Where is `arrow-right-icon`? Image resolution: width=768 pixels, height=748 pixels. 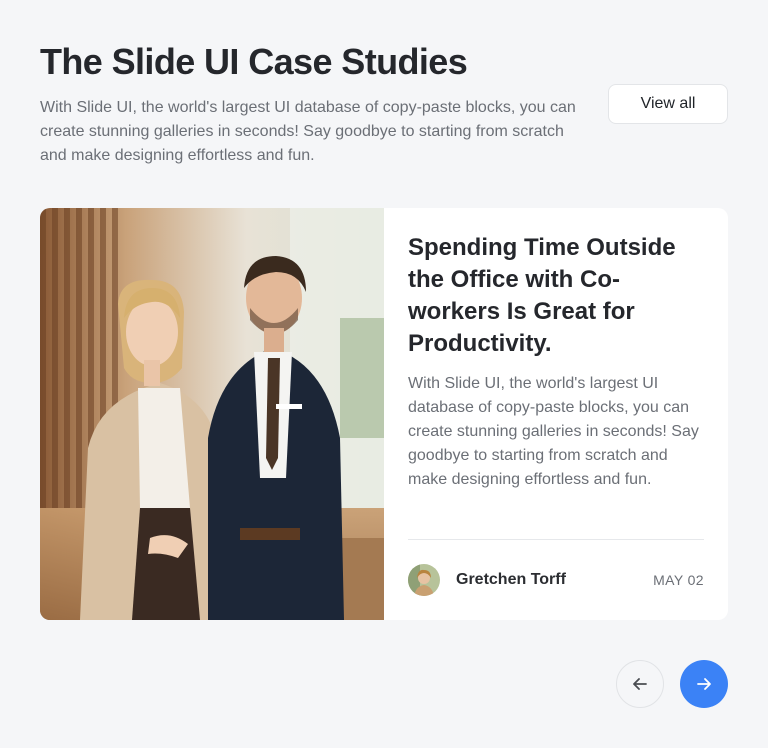 arrow-right-icon is located at coordinates (704, 684).